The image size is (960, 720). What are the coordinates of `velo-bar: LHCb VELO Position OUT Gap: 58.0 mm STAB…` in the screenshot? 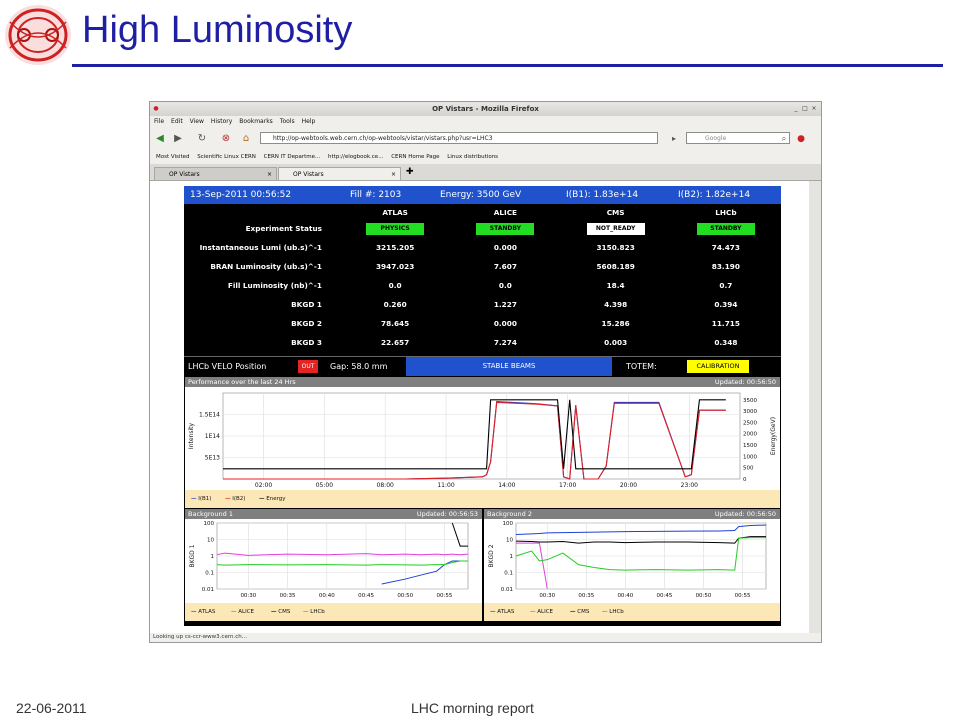 It's located at (482, 366).